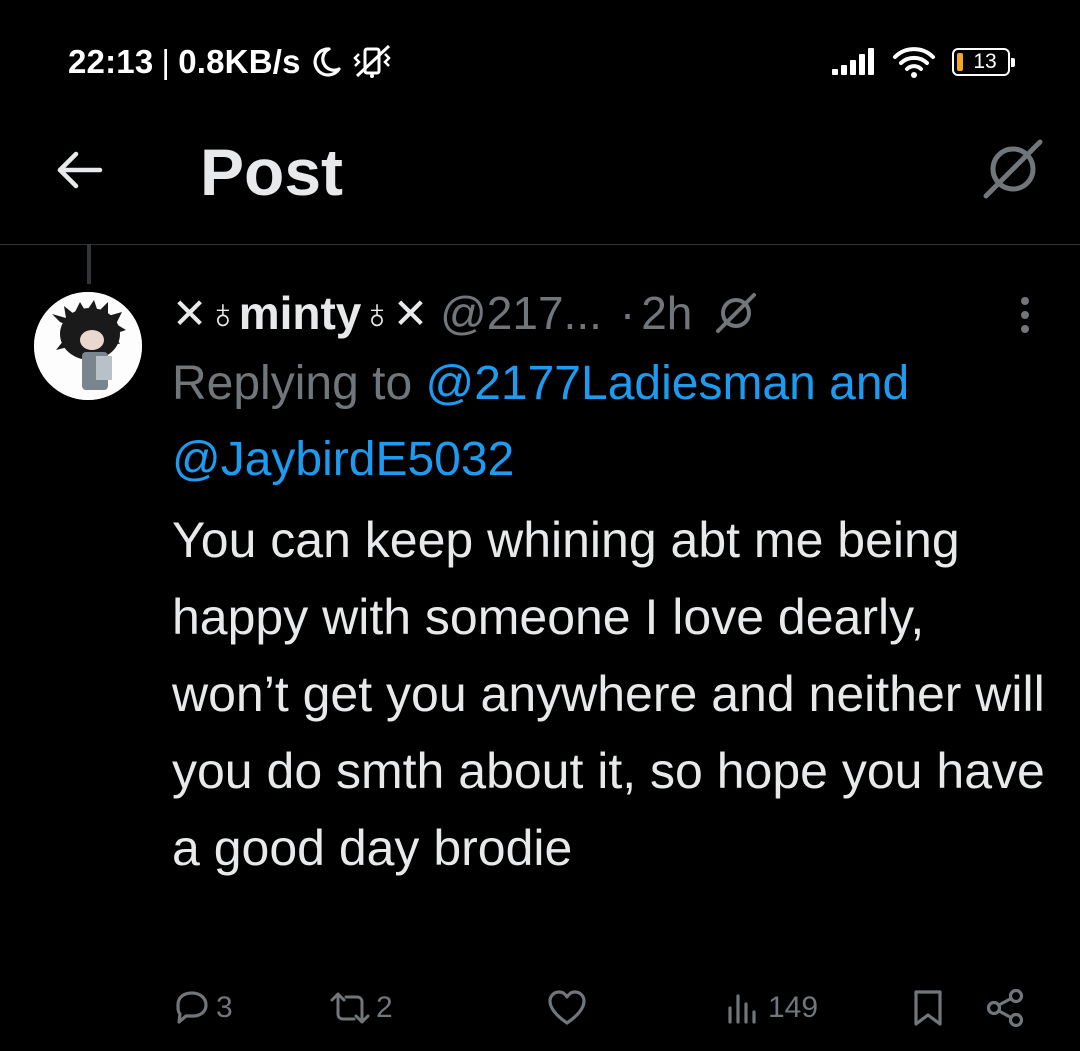  What do you see at coordinates (192, 1007) in the screenshot?
I see `reply-icon` at bounding box center [192, 1007].